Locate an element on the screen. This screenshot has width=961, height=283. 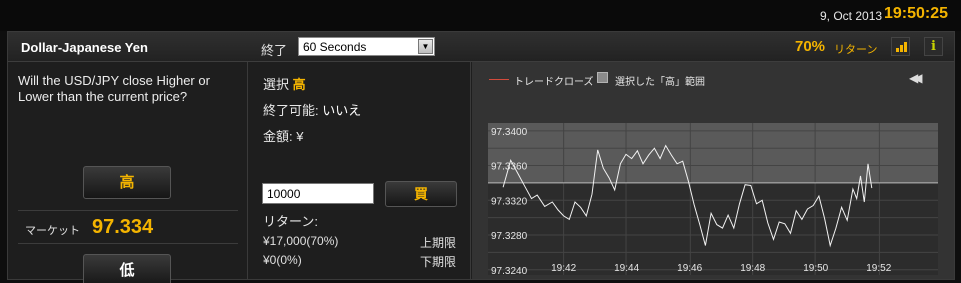
close-possible-label: 終了可能: is located at coordinates (291, 110).